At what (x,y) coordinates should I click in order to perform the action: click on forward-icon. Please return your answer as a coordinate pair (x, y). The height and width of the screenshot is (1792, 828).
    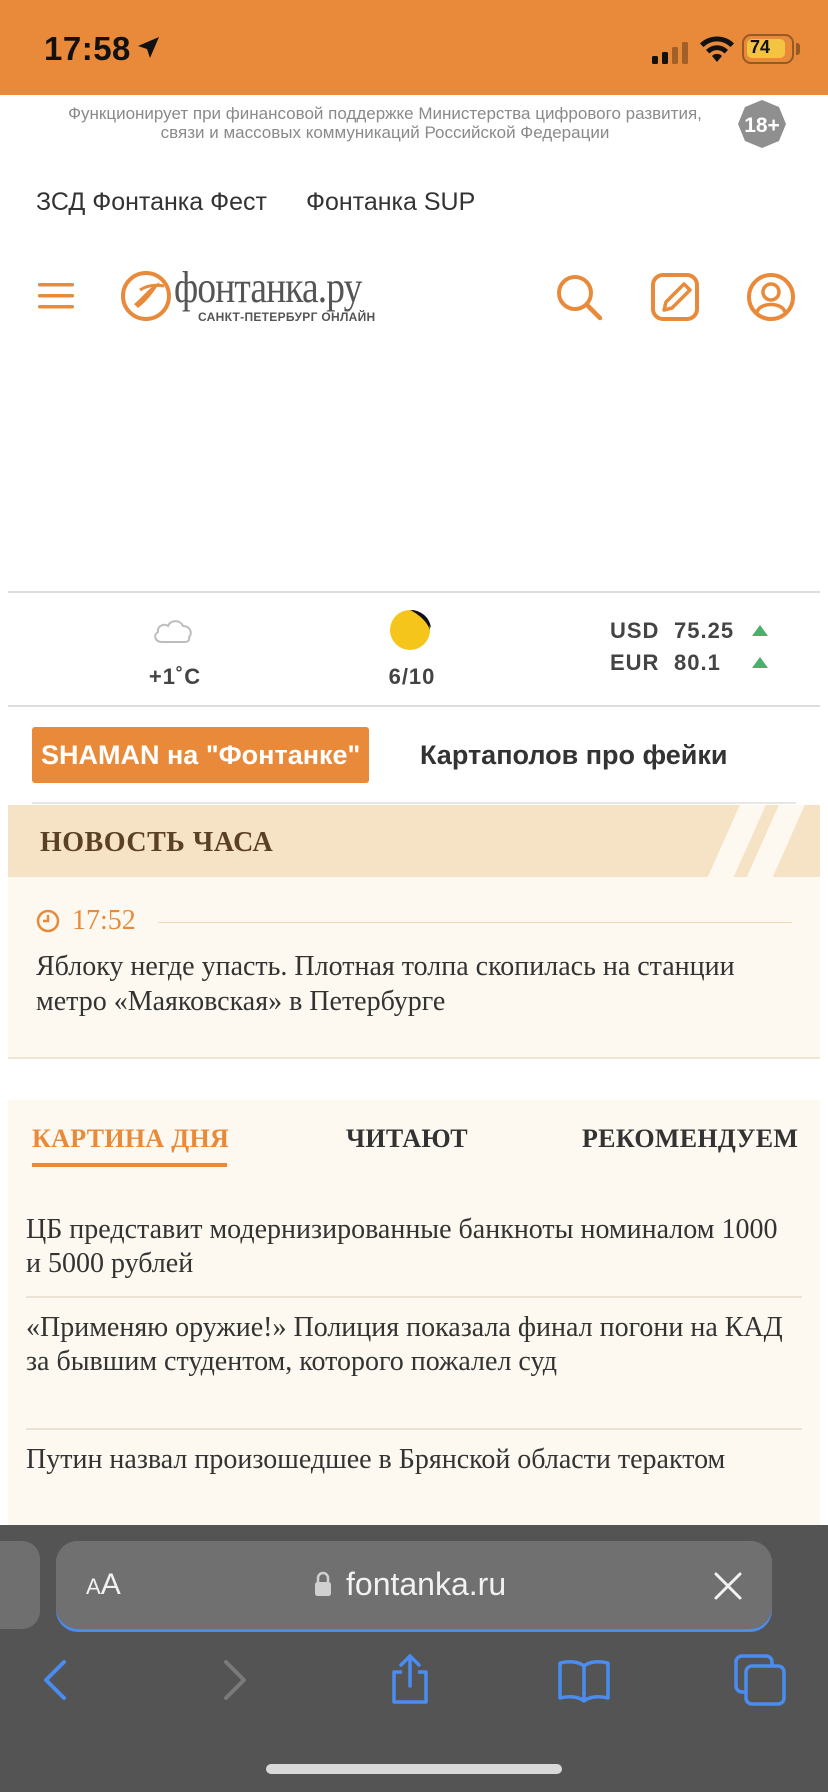
    Looking at the image, I should click on (234, 1680).